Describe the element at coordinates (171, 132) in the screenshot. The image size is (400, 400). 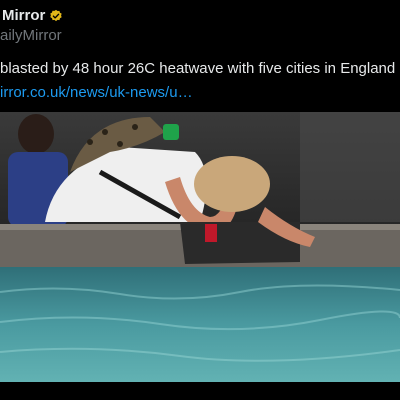
I see `green-strap` at that location.